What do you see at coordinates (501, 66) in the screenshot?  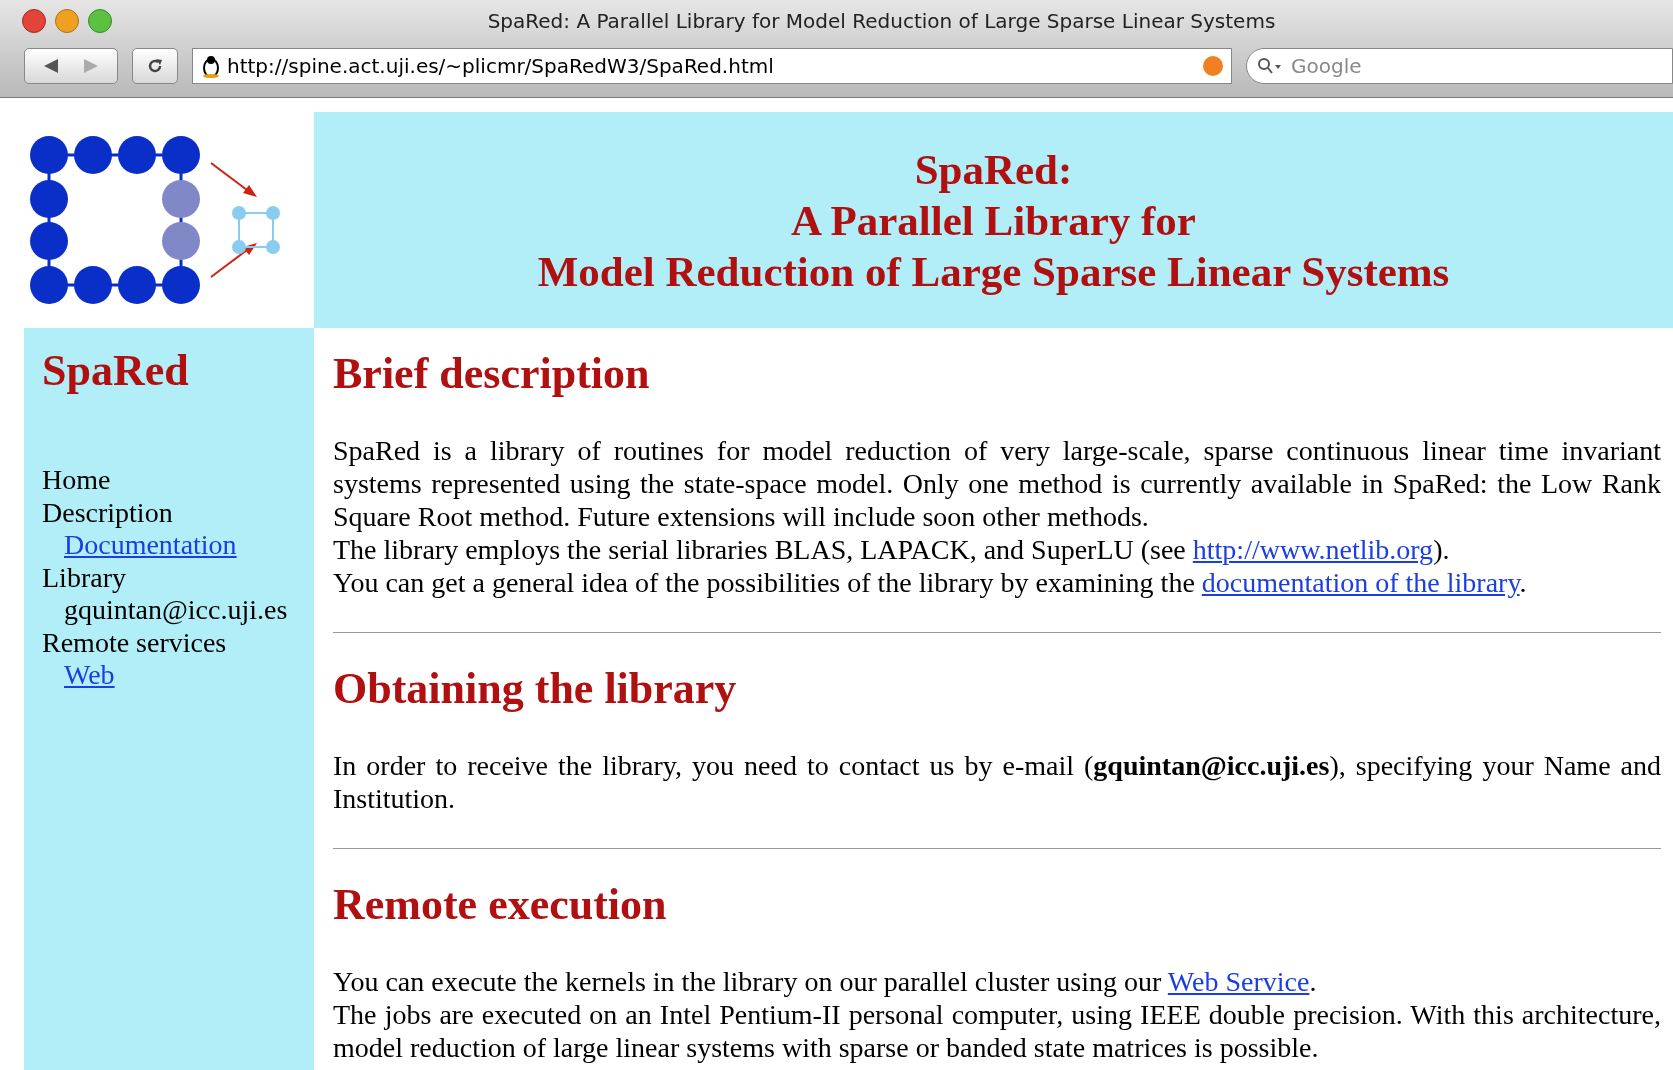 I see `url-text: http://spine.act.uji.es/~plicmr/SpaRedW3/SpaRed.html` at bounding box center [501, 66].